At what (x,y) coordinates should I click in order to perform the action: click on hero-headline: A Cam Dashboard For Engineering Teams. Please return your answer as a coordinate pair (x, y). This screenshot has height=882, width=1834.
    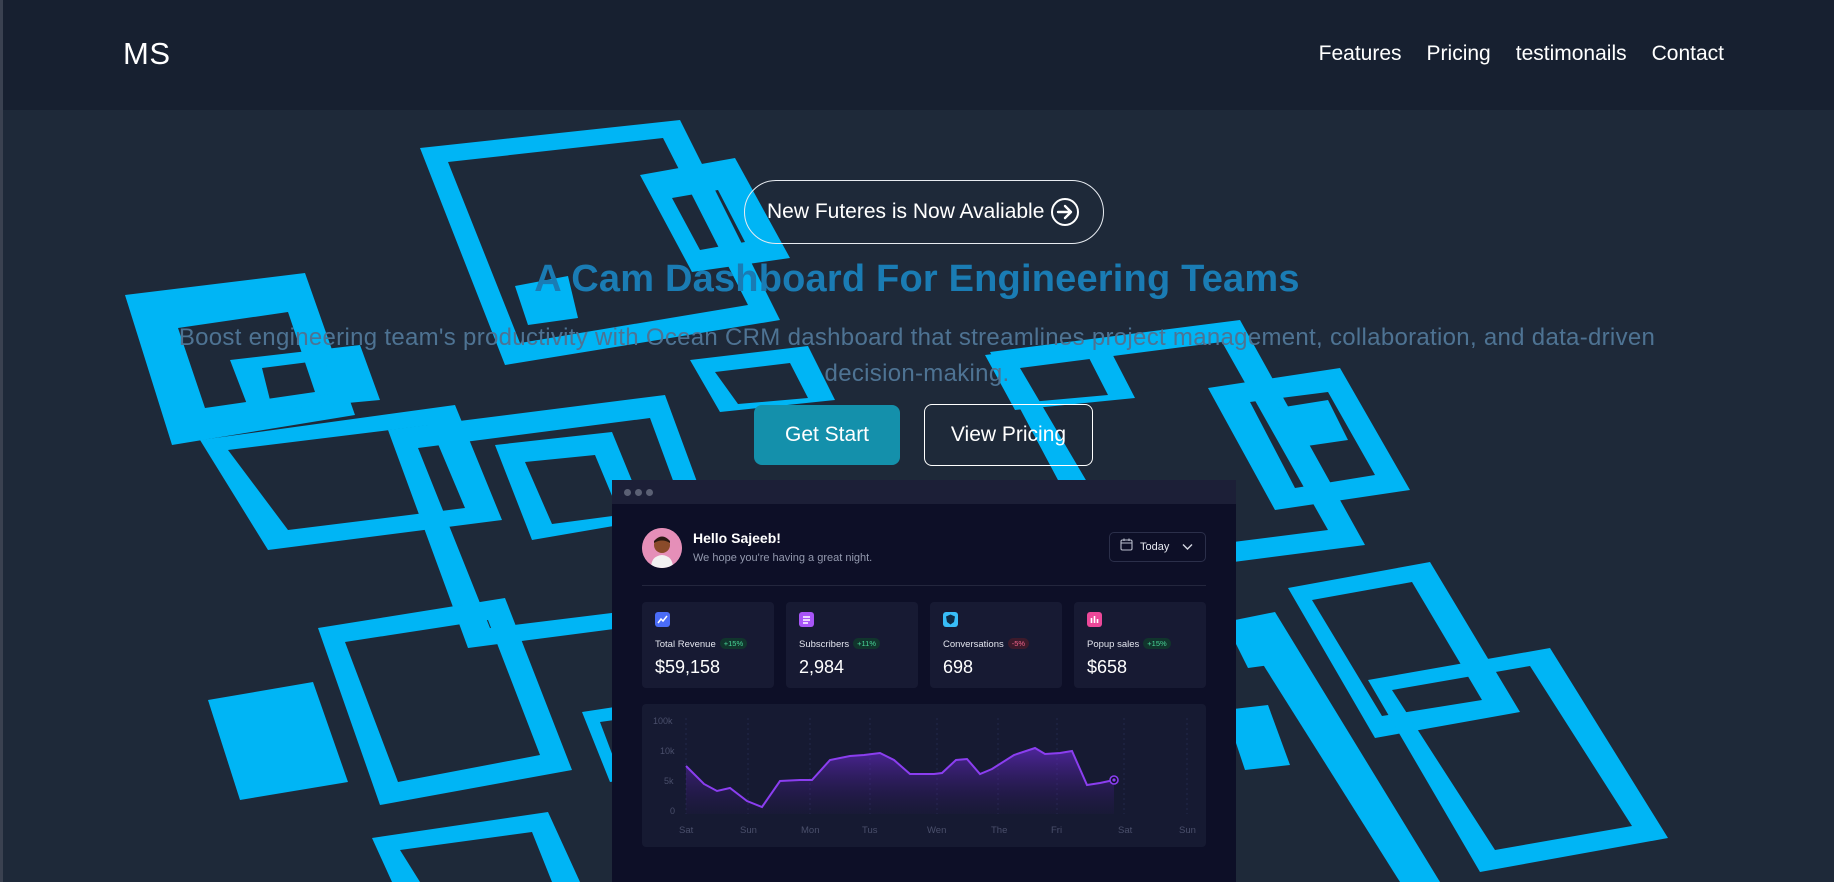
    Looking at the image, I should click on (917, 279).